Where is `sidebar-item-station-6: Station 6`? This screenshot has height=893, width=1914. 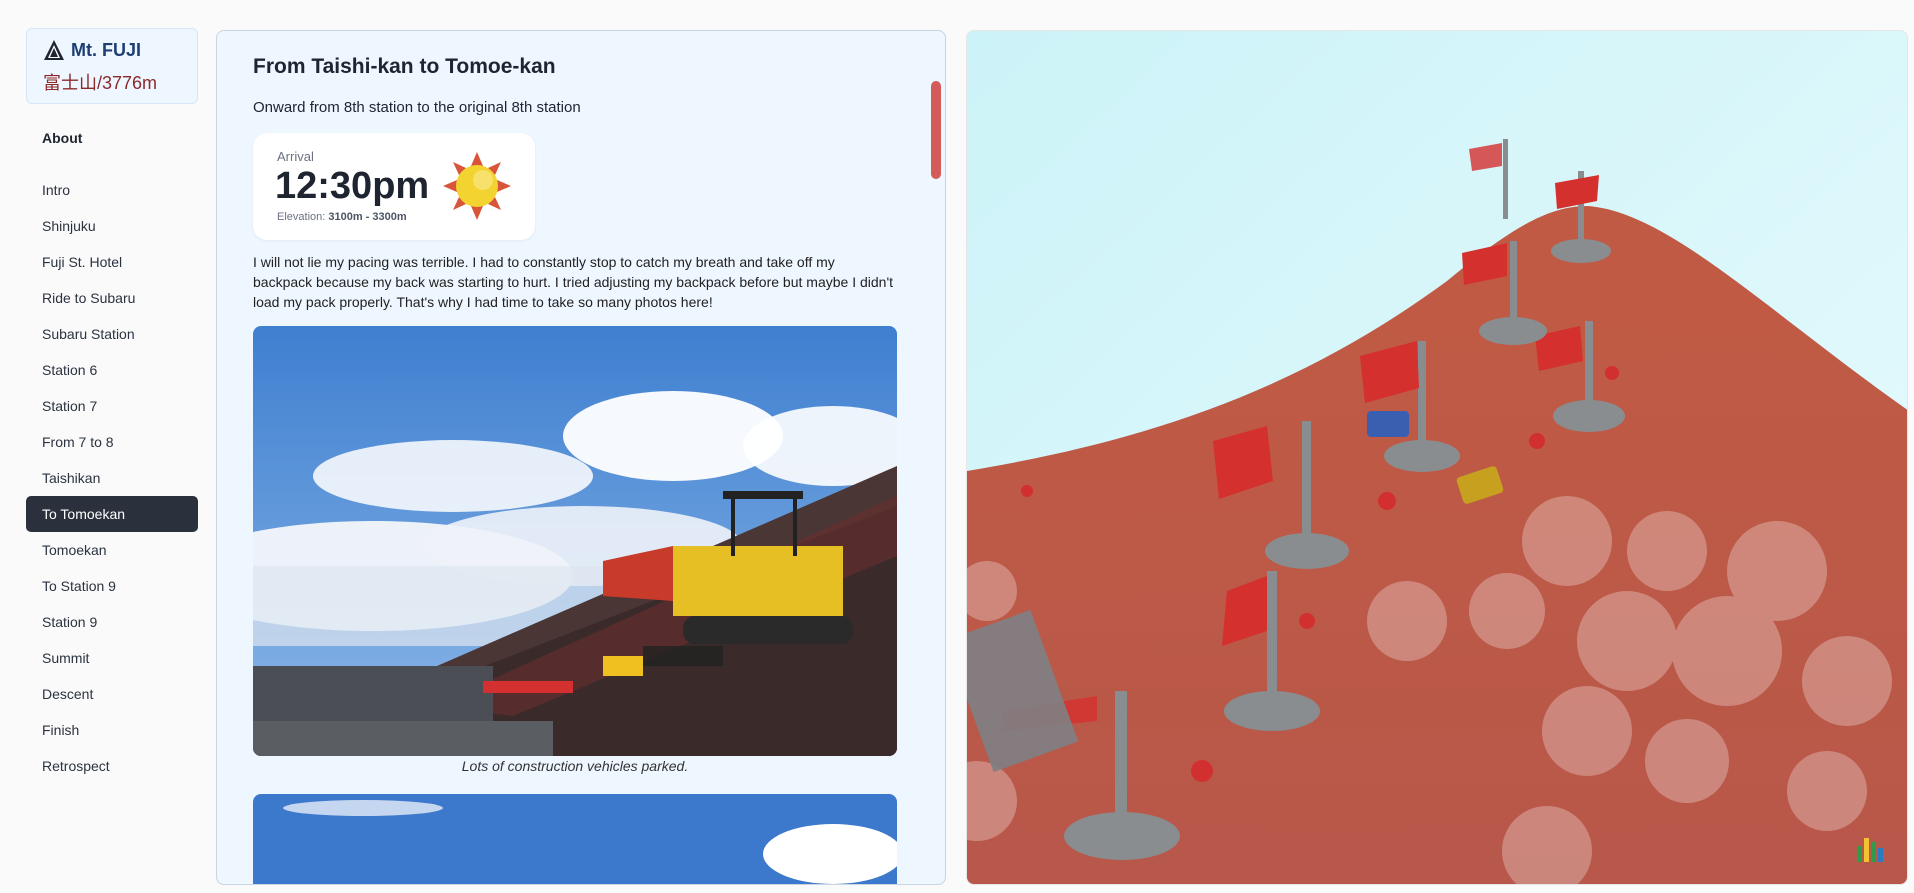 sidebar-item-station-6: Station 6 is located at coordinates (112, 370).